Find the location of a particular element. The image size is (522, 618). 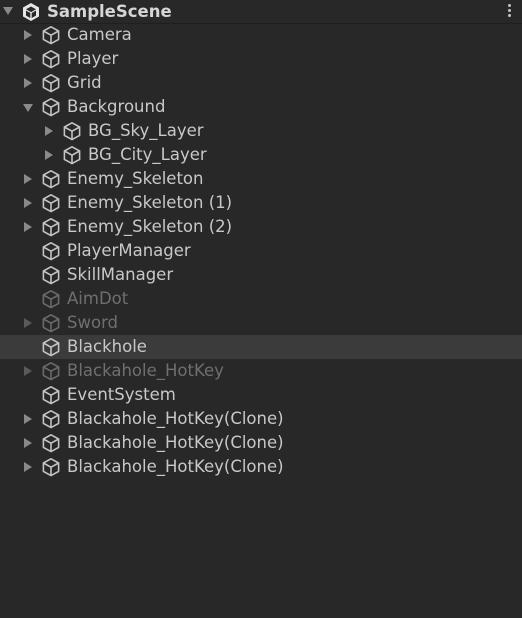

scene-header: SampleScene is located at coordinates (261, 12).